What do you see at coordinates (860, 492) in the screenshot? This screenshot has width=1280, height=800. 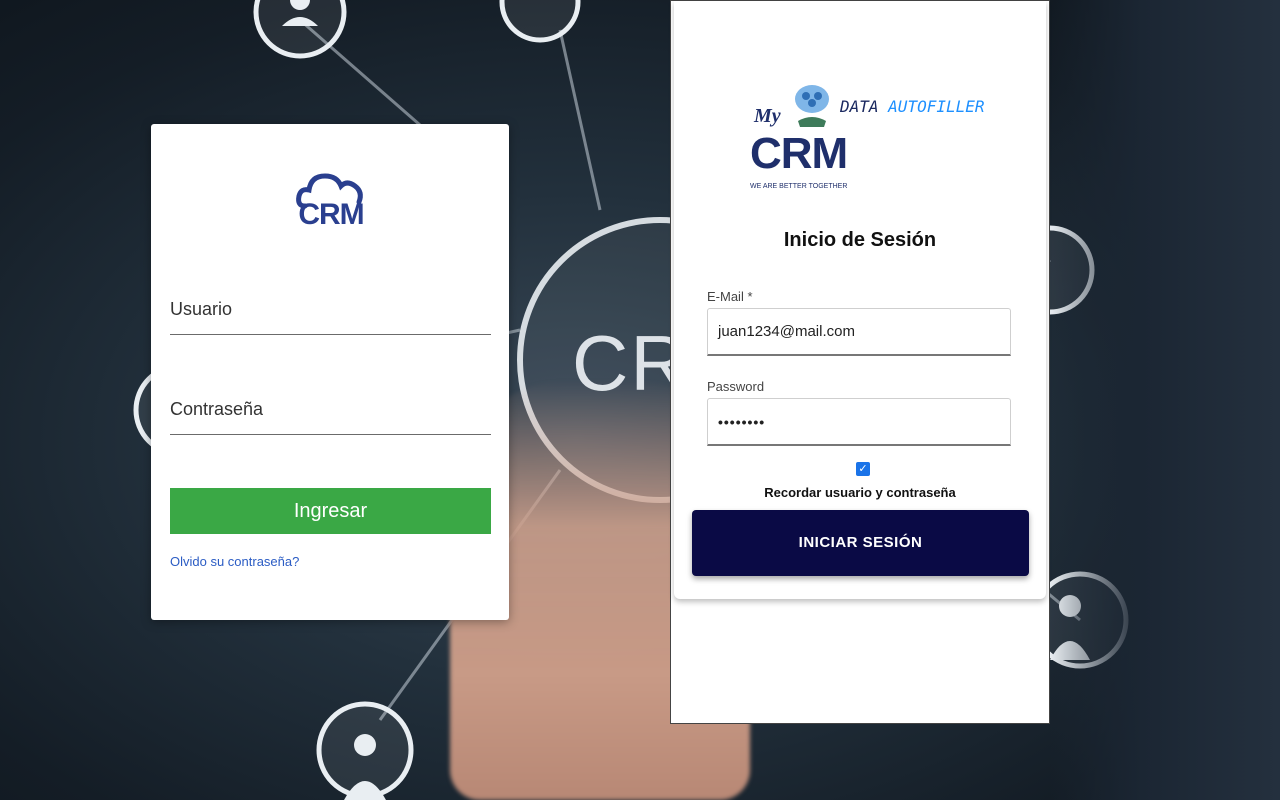 I see `remember-label: Recordar usuario y contraseña` at bounding box center [860, 492].